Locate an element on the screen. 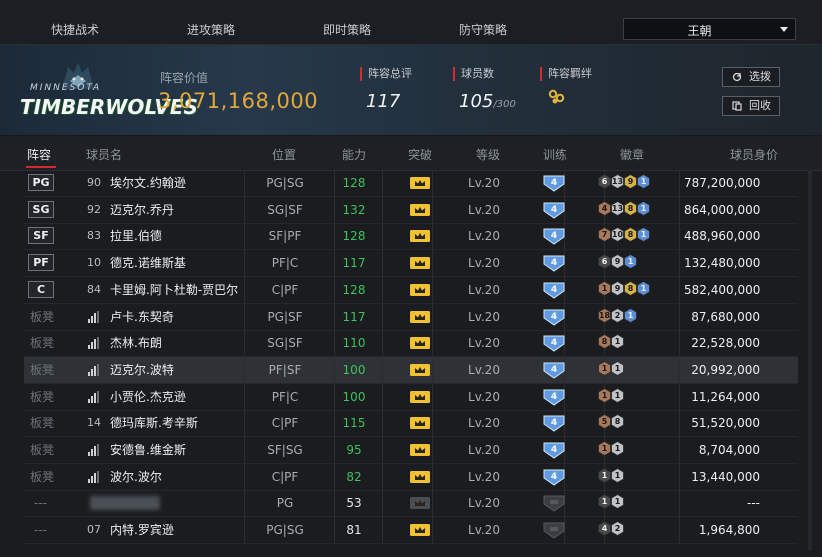  col-player-value: 球员身价 is located at coordinates (754, 154).